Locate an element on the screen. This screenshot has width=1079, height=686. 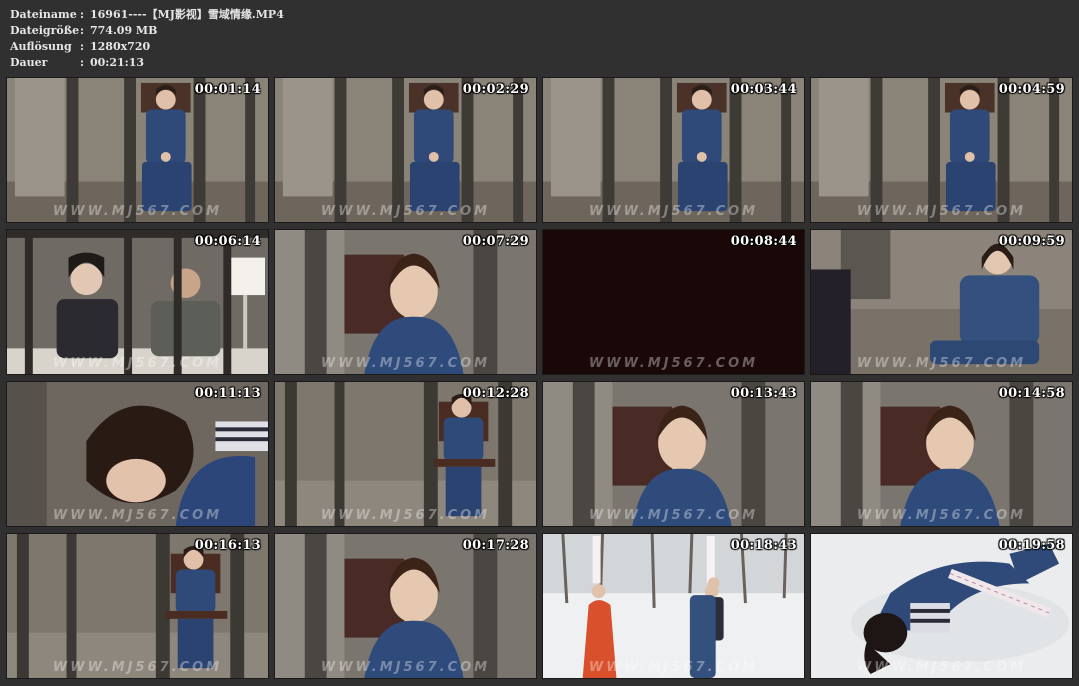
thumbnail: WWW.MJ567.COM 00:09:59 is located at coordinates (941, 302).